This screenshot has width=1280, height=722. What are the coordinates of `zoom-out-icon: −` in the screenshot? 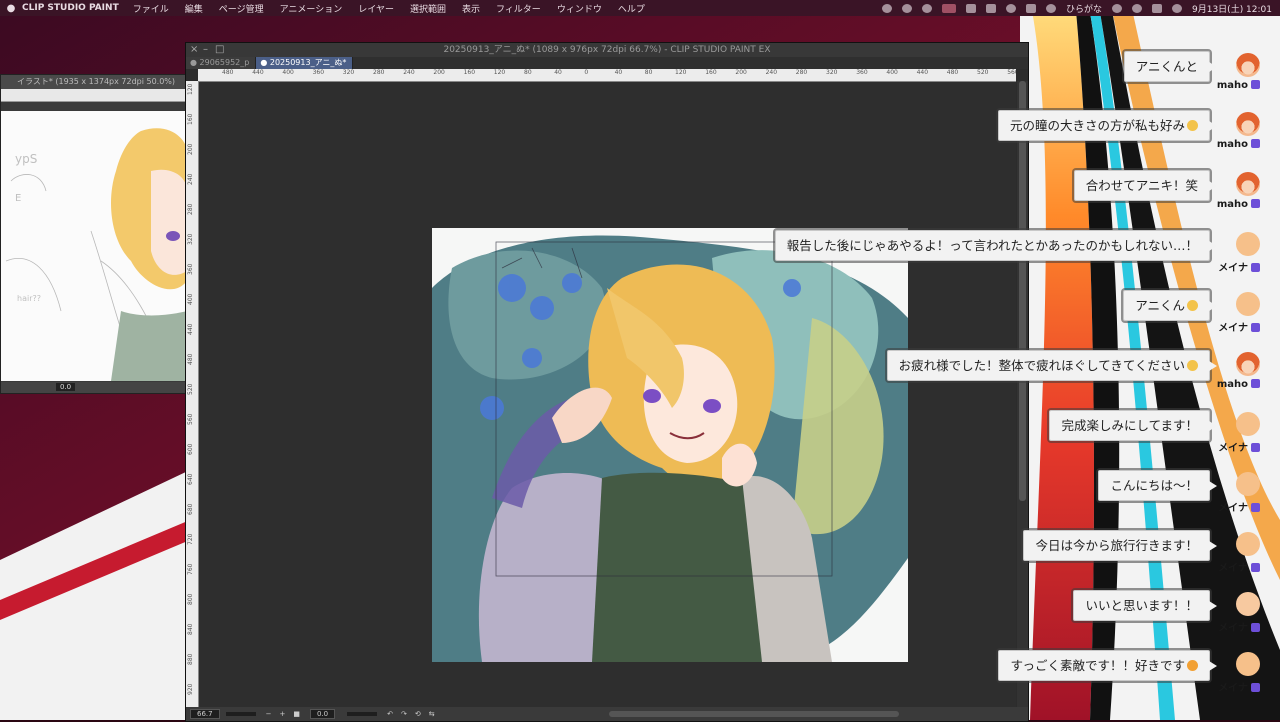 It's located at (269, 714).